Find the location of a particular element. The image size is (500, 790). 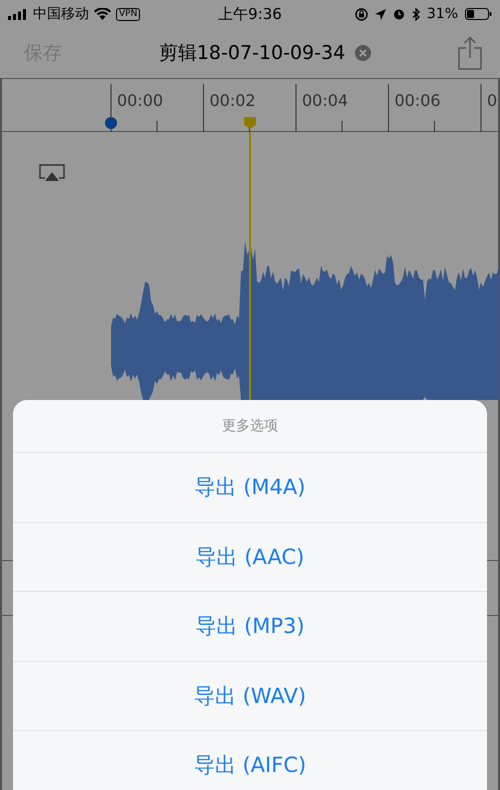

start-marker is located at coordinates (111, 123).